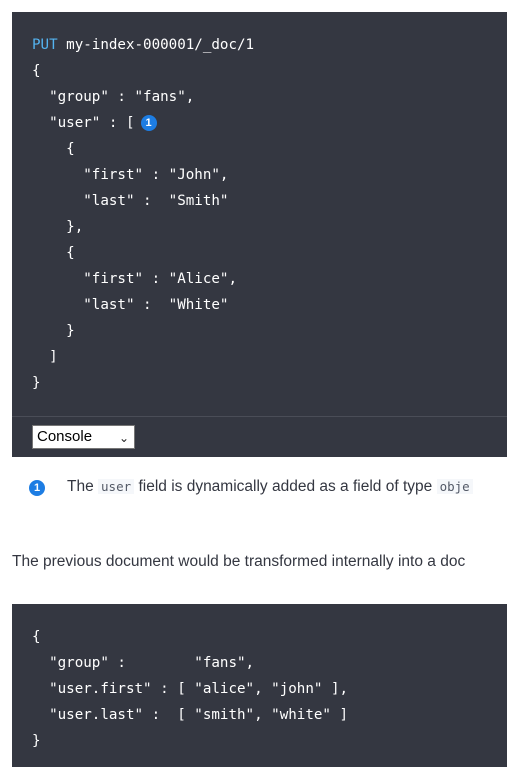  Describe the element at coordinates (130, 305) in the screenshot. I see `code-line: "last" : "White"` at that location.